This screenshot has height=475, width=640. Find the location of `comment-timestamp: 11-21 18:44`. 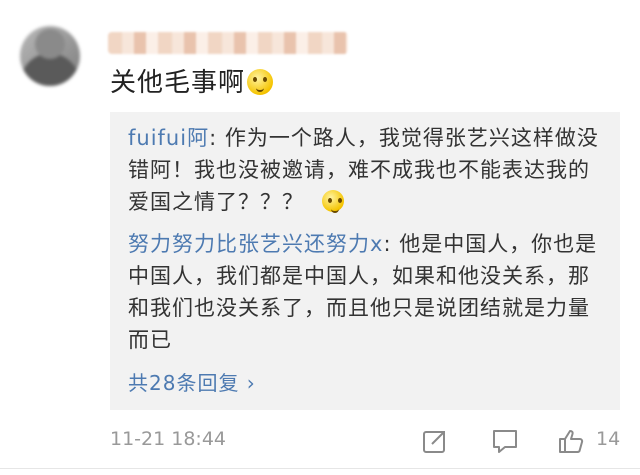

comment-timestamp: 11-21 18:44 is located at coordinates (168, 439).